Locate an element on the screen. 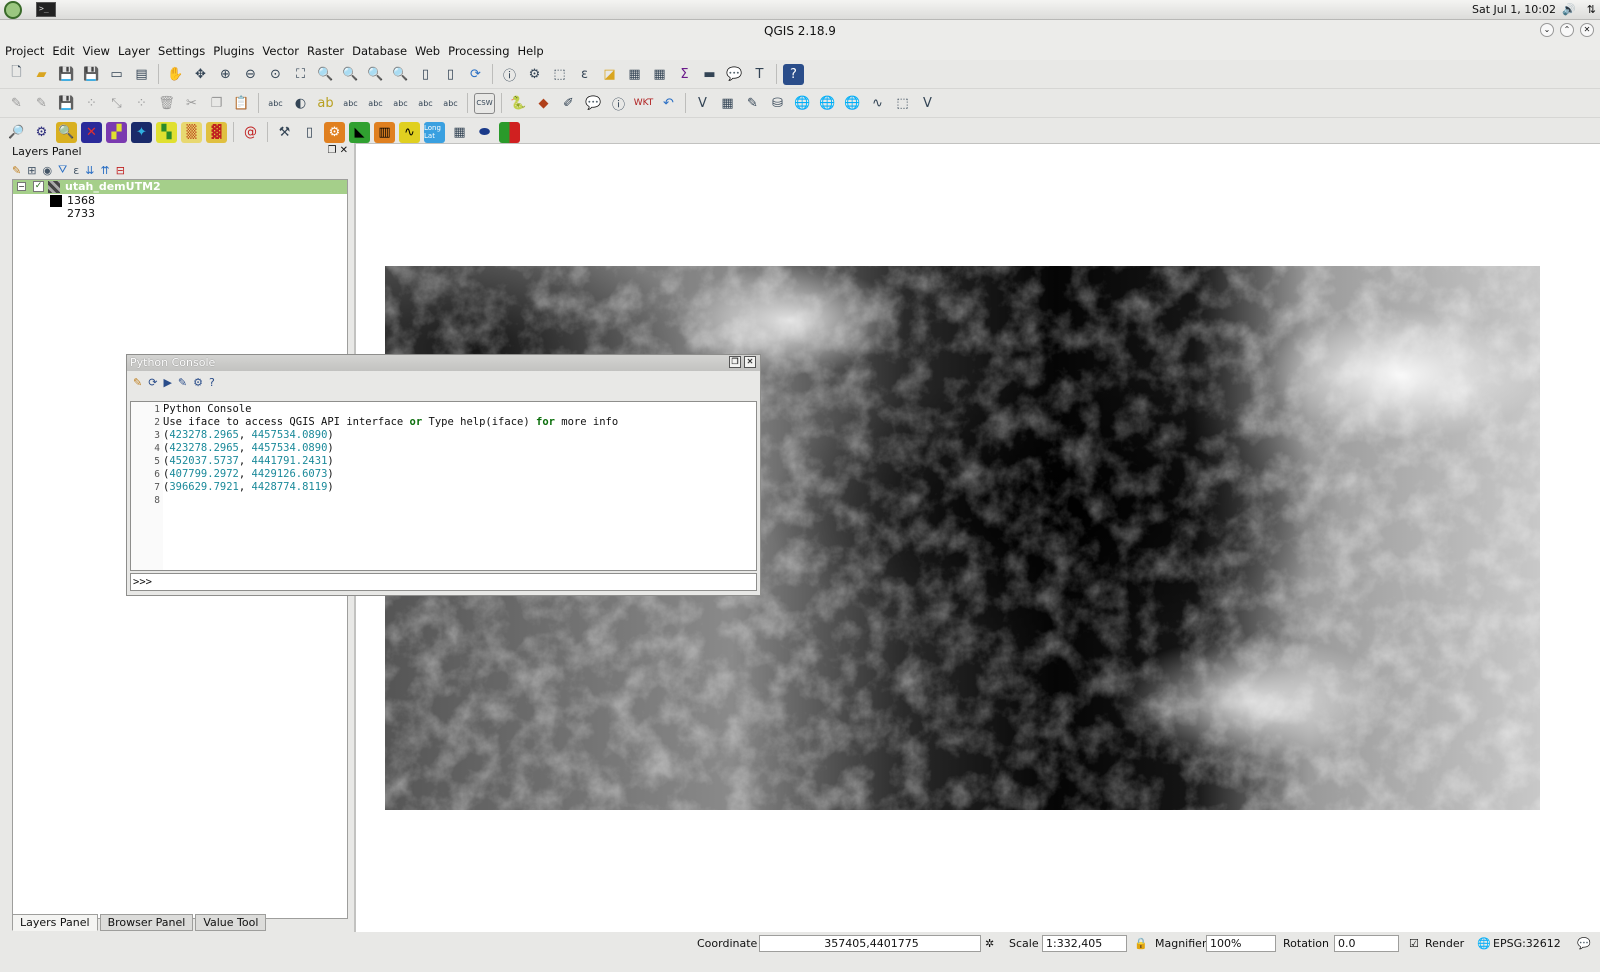 This screenshot has height=972, width=1600. annotation-icon: 💬 is located at coordinates (593, 103).